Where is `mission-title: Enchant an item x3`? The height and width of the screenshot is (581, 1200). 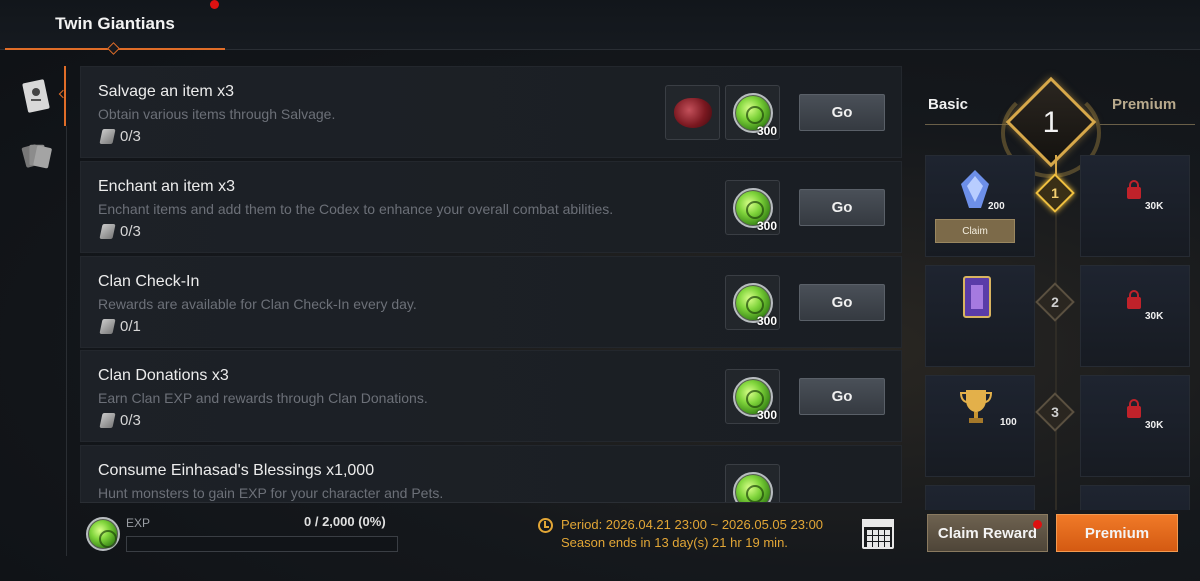 mission-title: Enchant an item x3 is located at coordinates (166, 186).